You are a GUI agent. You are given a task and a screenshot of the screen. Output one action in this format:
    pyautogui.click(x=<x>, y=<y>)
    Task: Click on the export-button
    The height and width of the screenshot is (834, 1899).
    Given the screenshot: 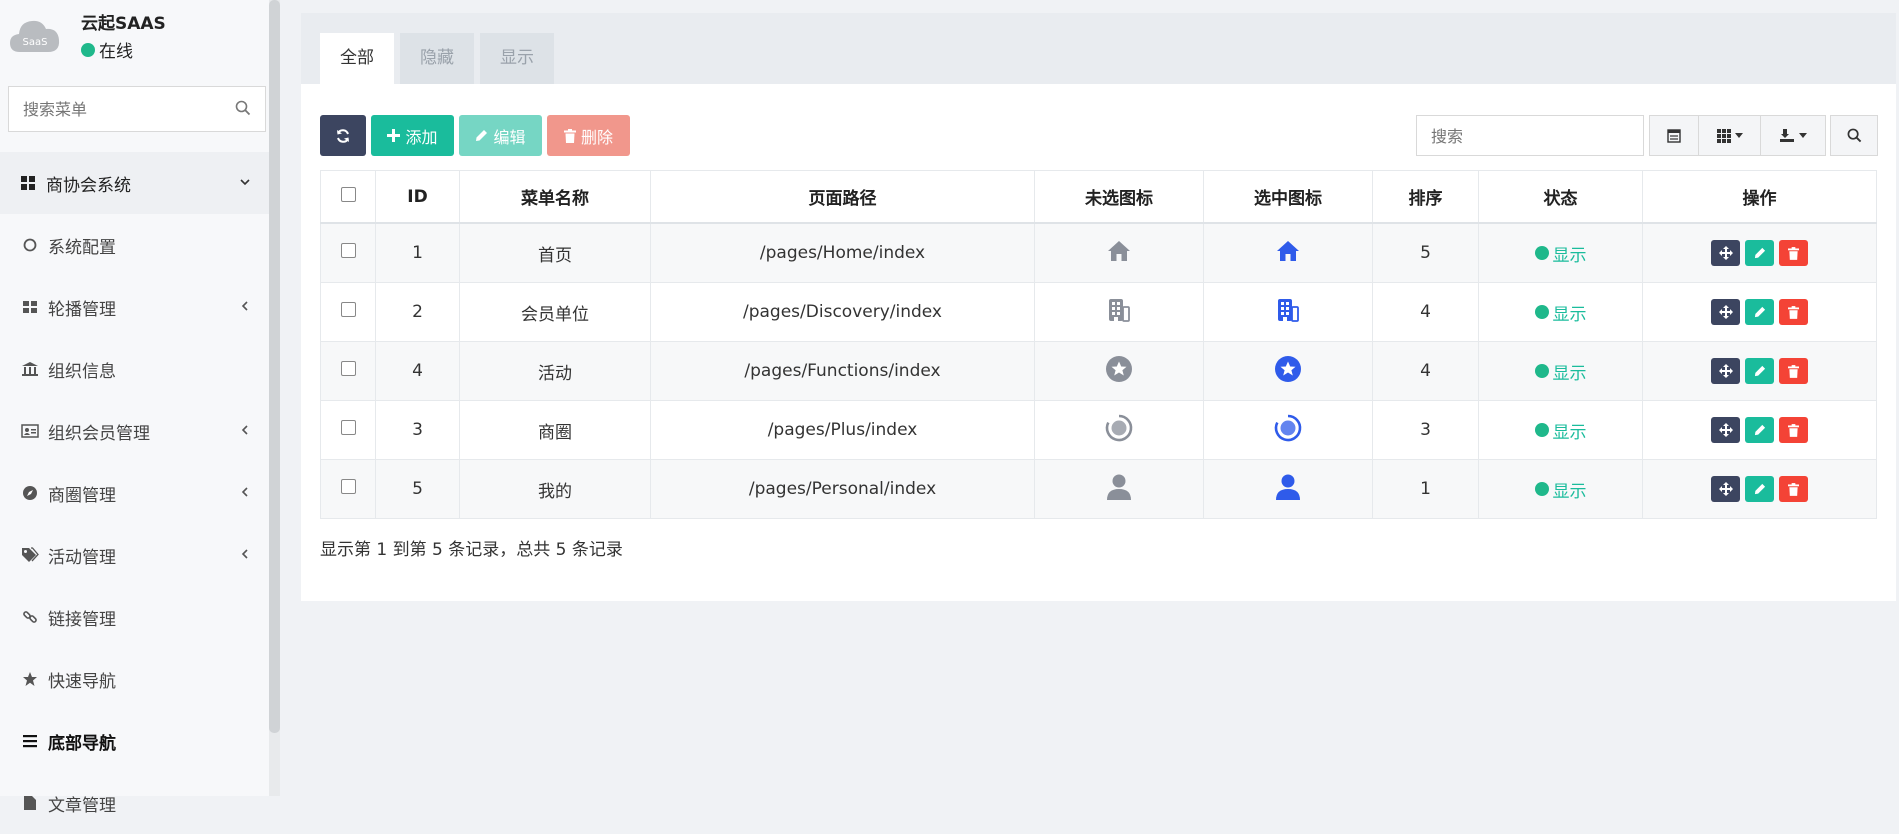 What is the action you would take?
    pyautogui.click(x=1793, y=135)
    